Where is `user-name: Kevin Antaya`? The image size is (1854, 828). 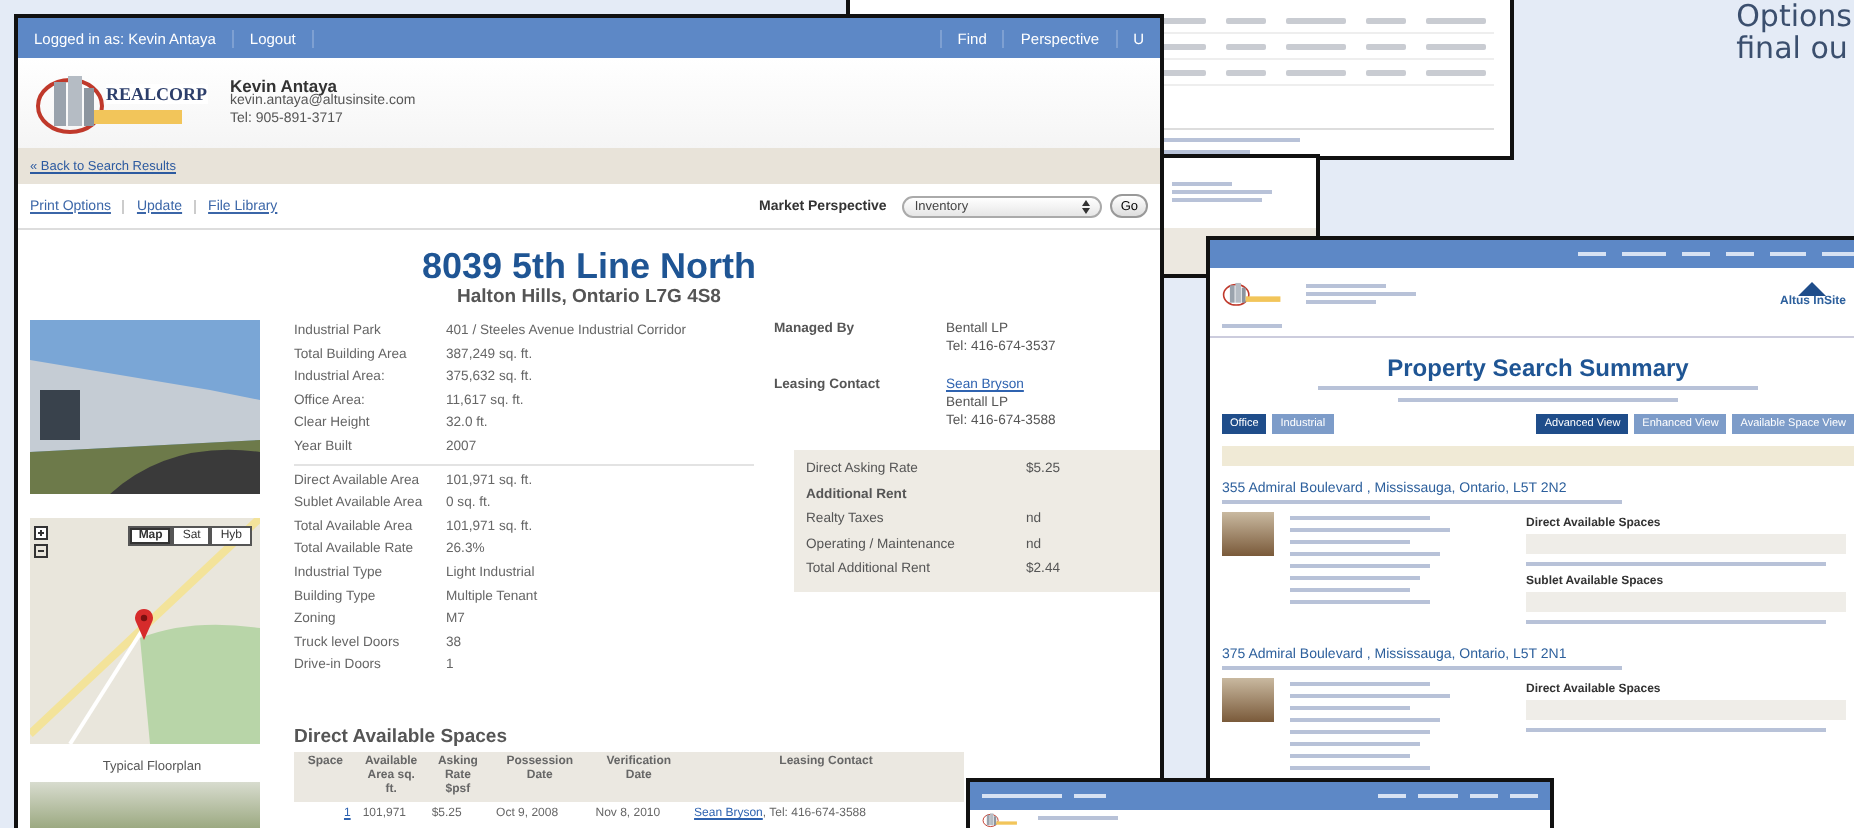
user-name: Kevin Antaya is located at coordinates (284, 86).